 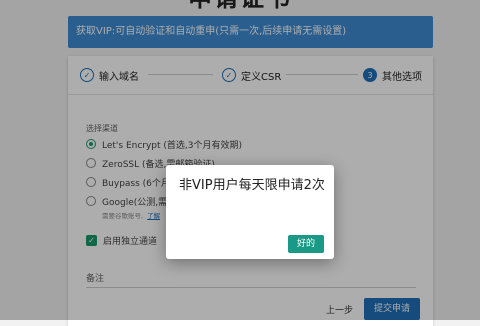 What do you see at coordinates (252, 185) in the screenshot?
I see `dialog-message: 非VIP用户每天限申请2次` at bounding box center [252, 185].